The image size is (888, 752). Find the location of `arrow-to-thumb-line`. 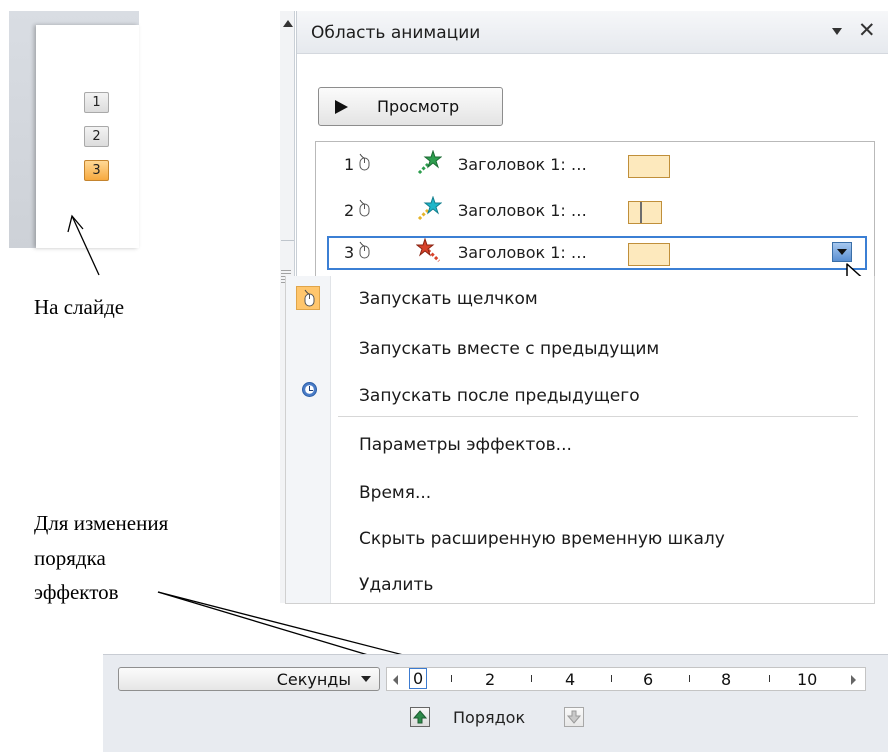

arrow-to-thumb-line is located at coordinates (85, 245).